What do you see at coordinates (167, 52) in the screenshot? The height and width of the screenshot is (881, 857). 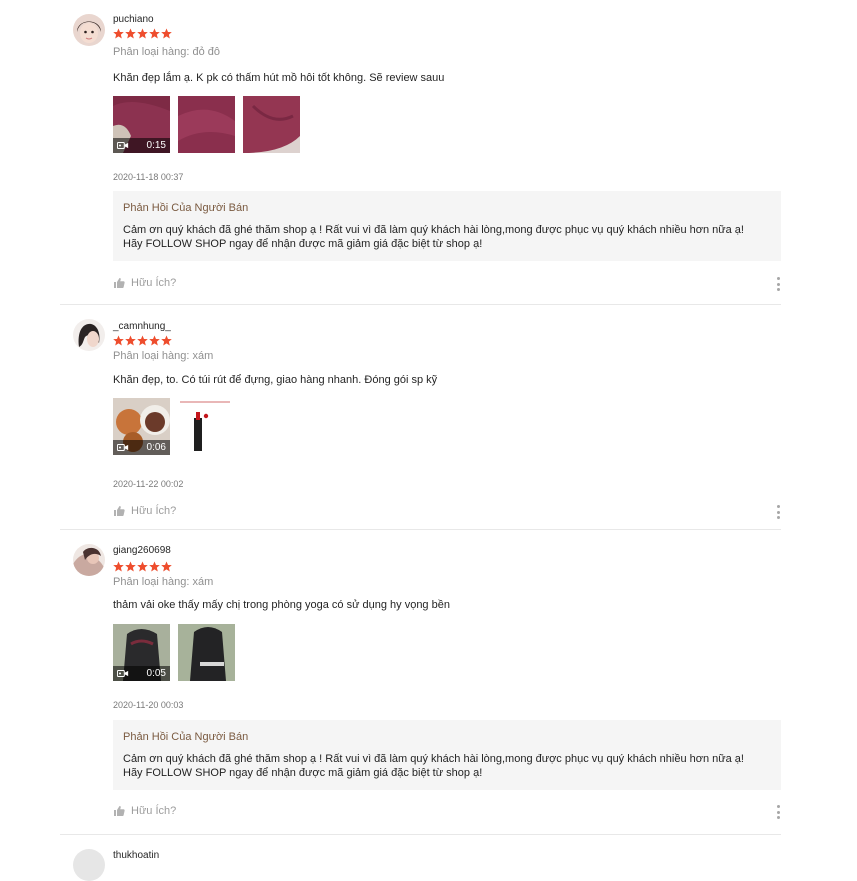 I see `product-variation: Phân loại hàng: đỏ đô` at bounding box center [167, 52].